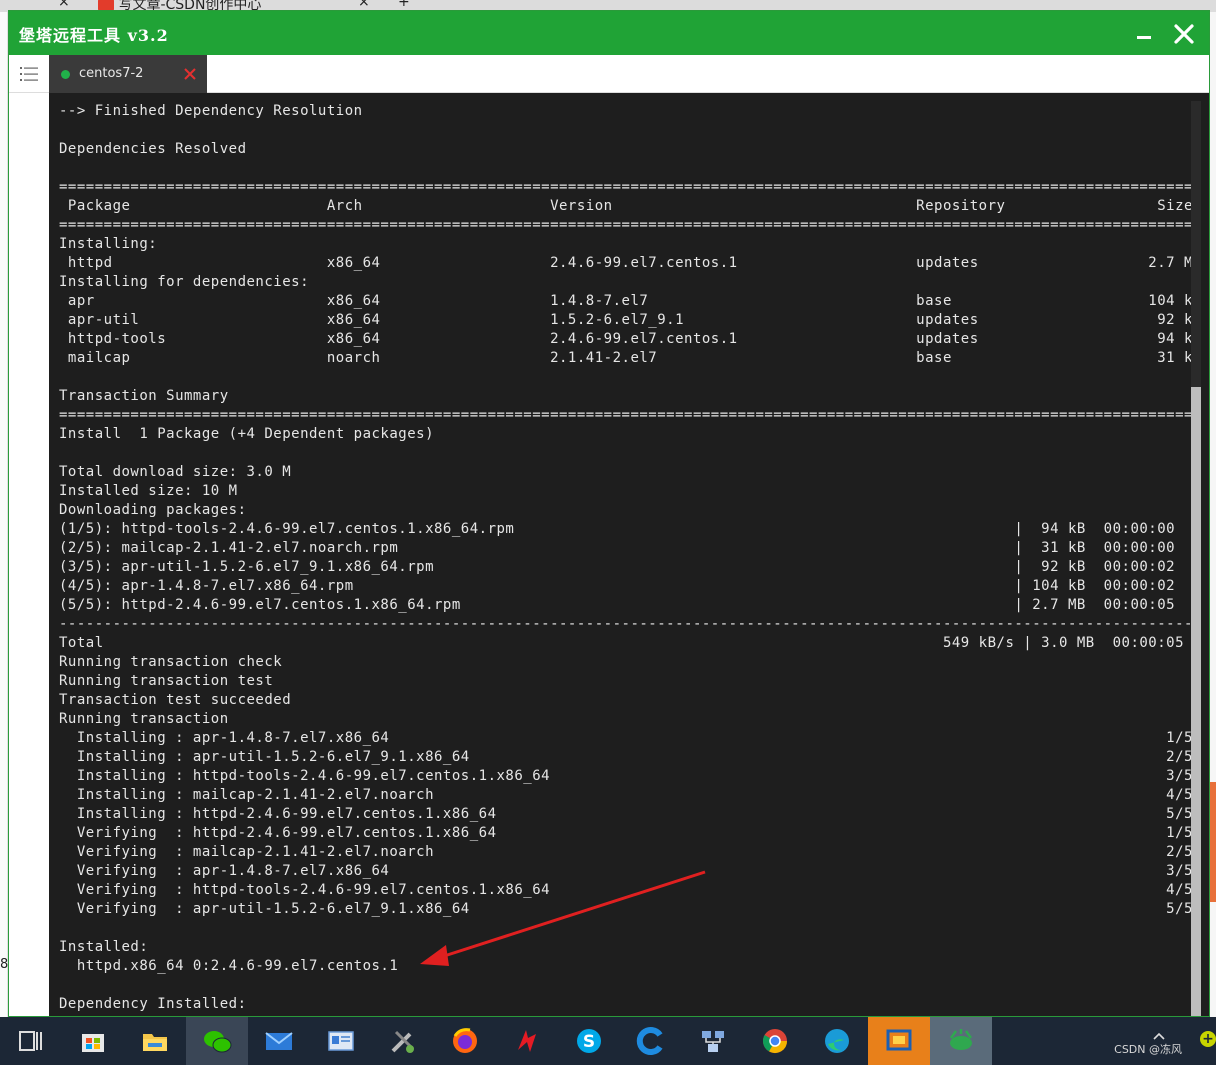 This screenshot has width=1216, height=1065. I want to click on terminal-line: Transaction Summary, so click(144, 396).